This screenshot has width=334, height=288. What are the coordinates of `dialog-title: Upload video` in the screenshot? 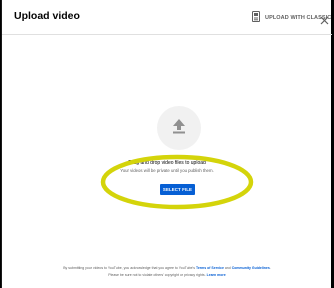 It's located at (47, 16).